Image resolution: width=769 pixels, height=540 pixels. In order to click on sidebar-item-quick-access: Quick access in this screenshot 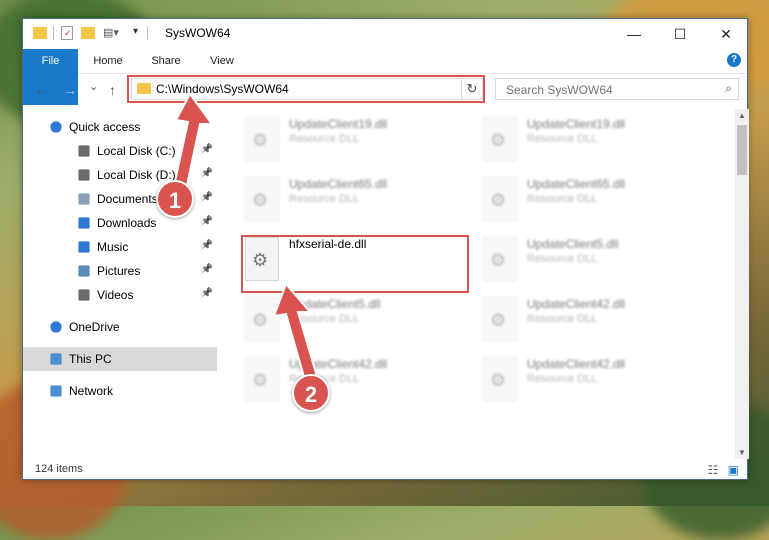, I will do `click(120, 127)`.